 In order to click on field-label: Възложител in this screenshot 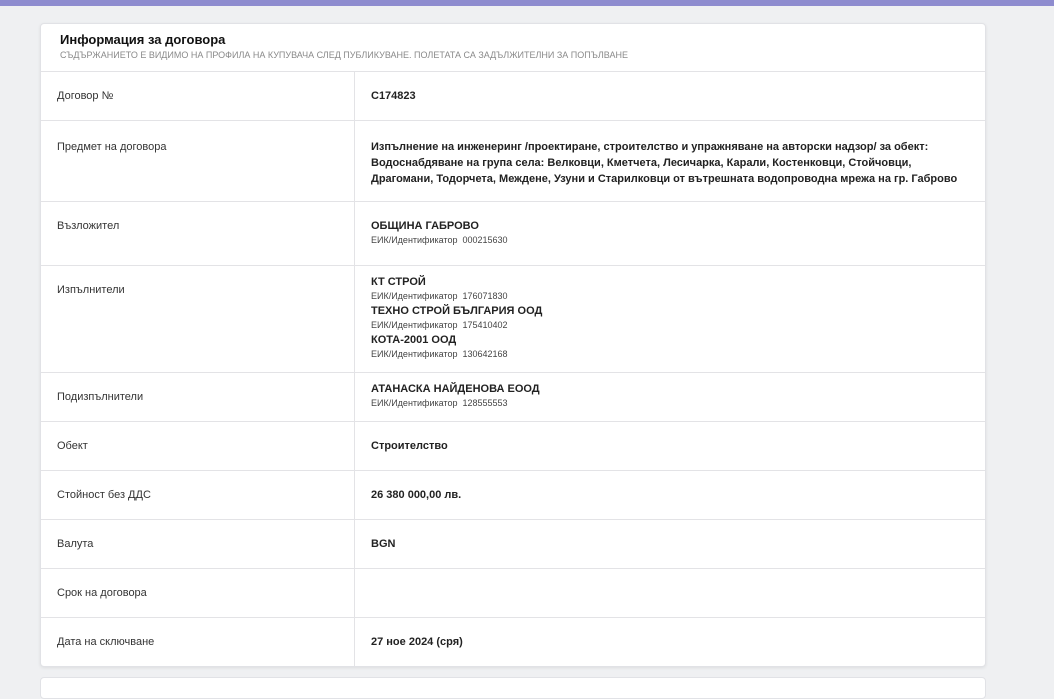, I will do `click(198, 233)`.